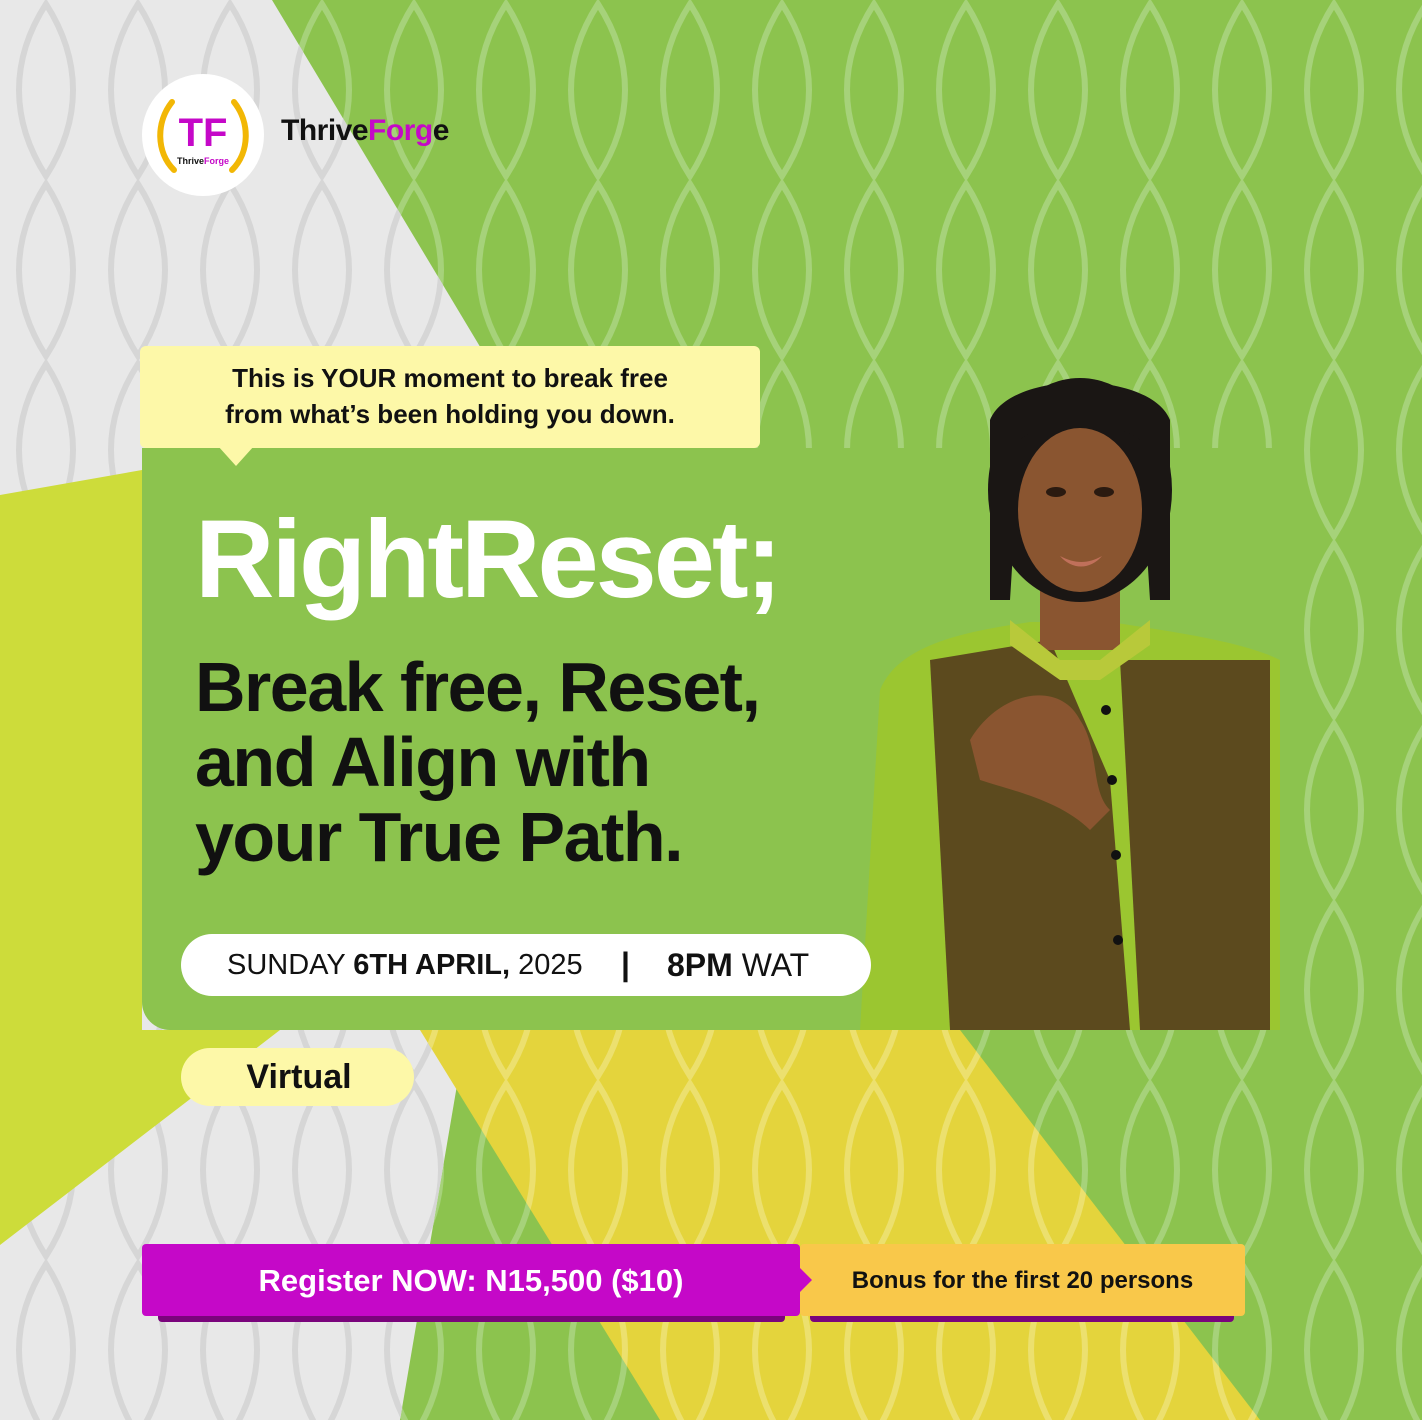 This screenshot has width=1422, height=1420. Describe the element at coordinates (478, 687) in the screenshot. I see `subtitle-line-1: Break free, Reset,` at that location.